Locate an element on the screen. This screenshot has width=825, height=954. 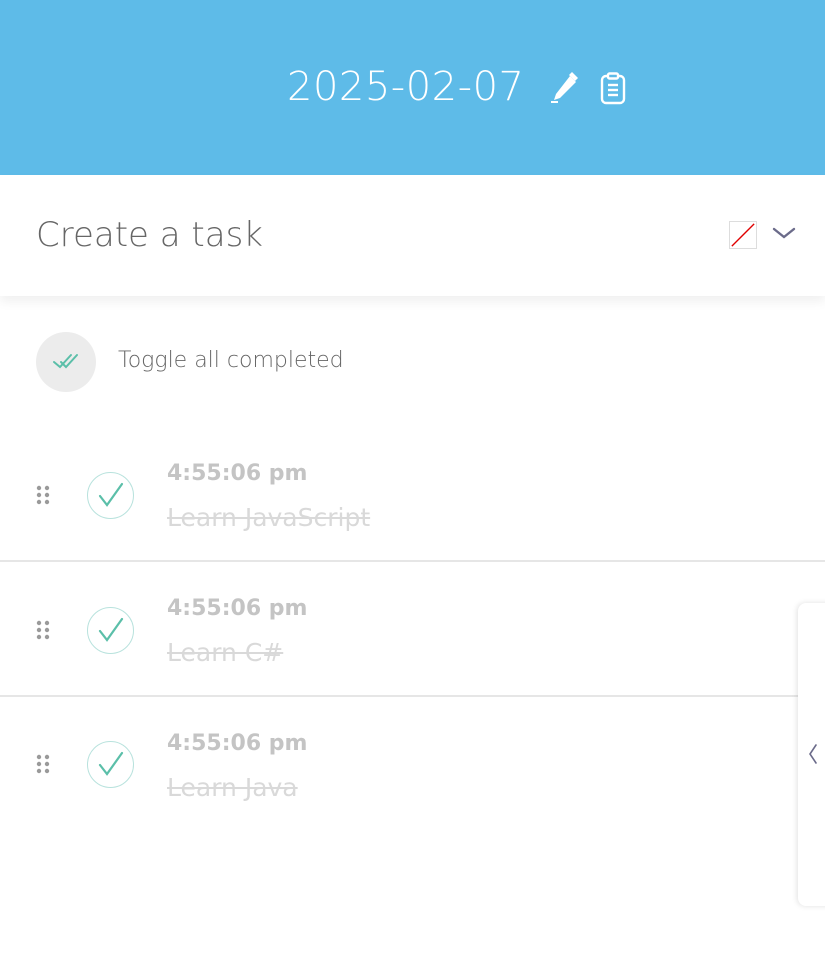
chevron-left-icon is located at coordinates (813, 754).